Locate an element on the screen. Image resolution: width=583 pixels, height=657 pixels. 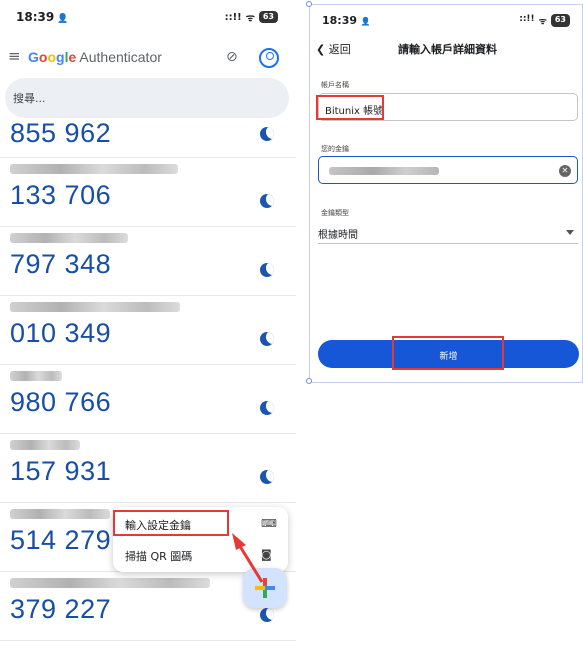
list-item: 980 766 is located at coordinates (148, 399).